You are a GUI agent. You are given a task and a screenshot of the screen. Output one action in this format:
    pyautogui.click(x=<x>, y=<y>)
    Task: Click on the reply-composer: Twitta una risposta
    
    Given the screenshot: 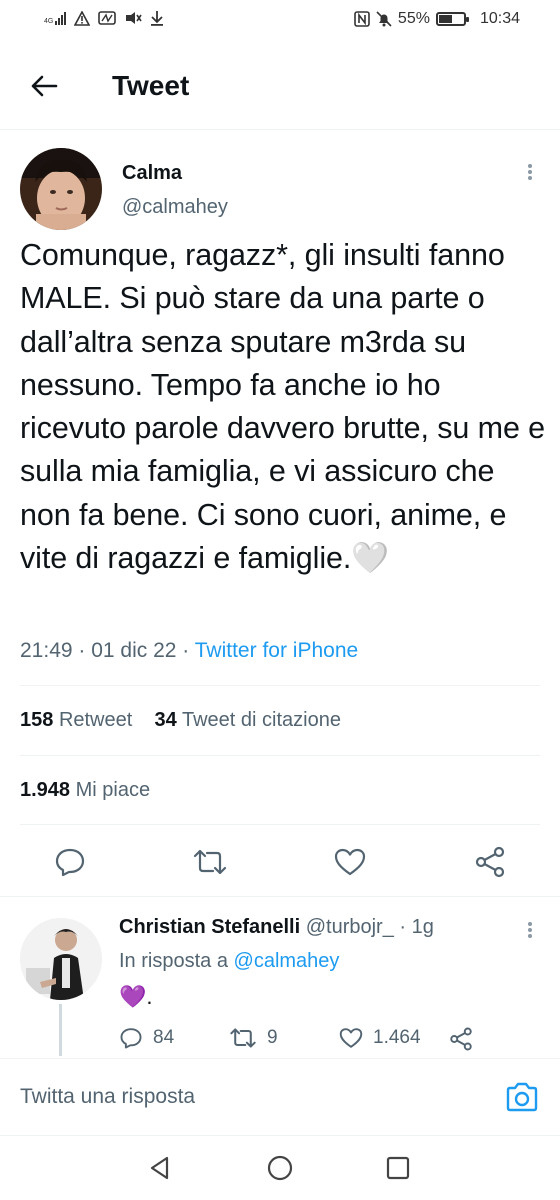 What is the action you would take?
    pyautogui.click(x=280, y=1097)
    